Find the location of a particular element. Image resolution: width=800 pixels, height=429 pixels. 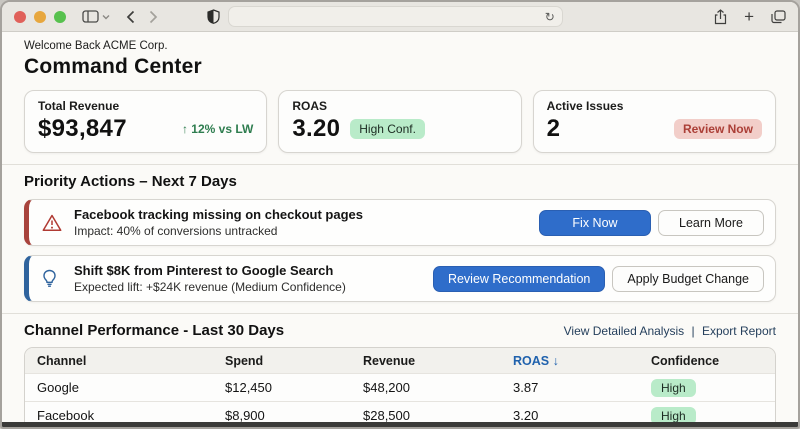

address-bar: ↻ is located at coordinates (395, 16).